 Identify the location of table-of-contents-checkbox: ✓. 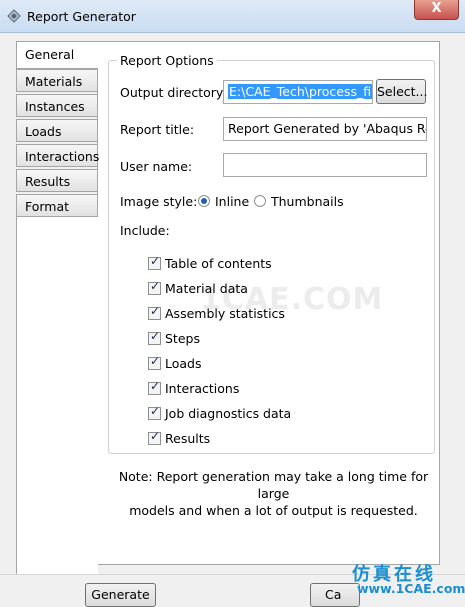
(154, 262).